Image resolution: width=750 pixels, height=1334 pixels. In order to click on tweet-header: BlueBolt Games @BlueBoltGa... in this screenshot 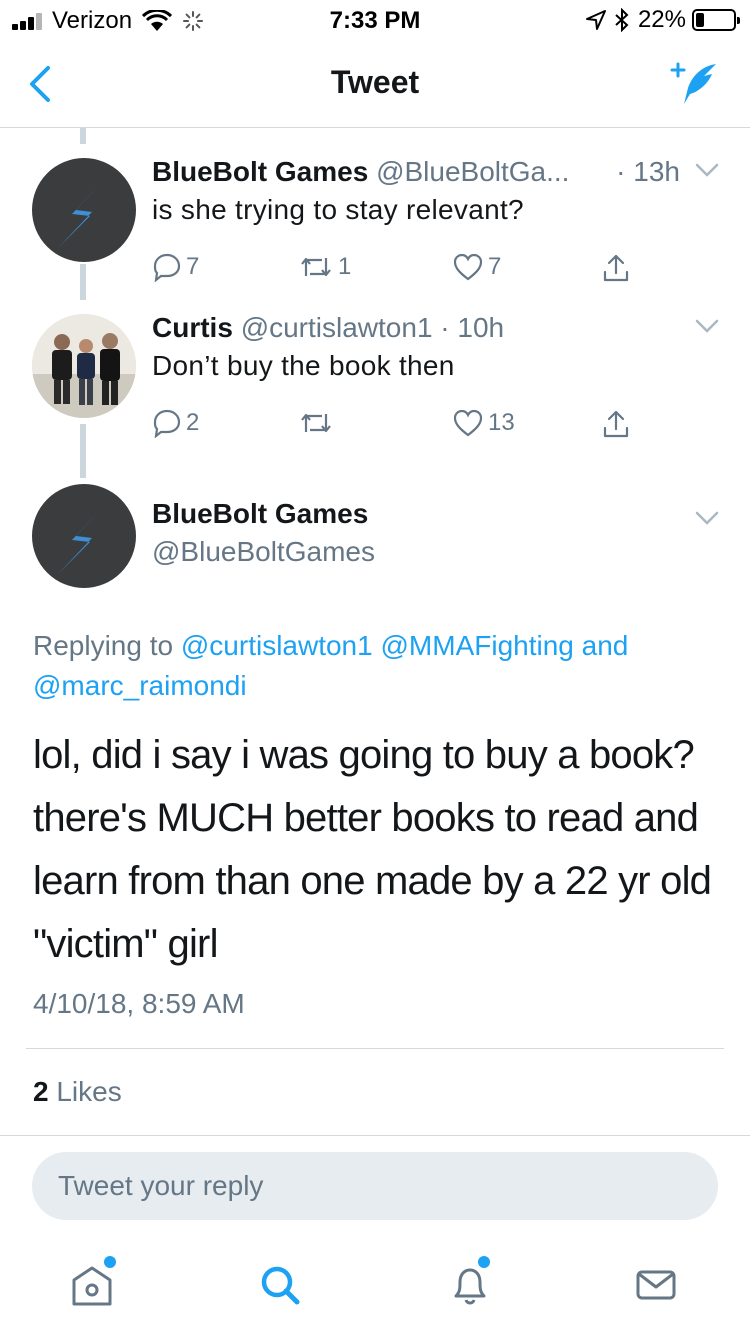, I will do `click(360, 172)`.